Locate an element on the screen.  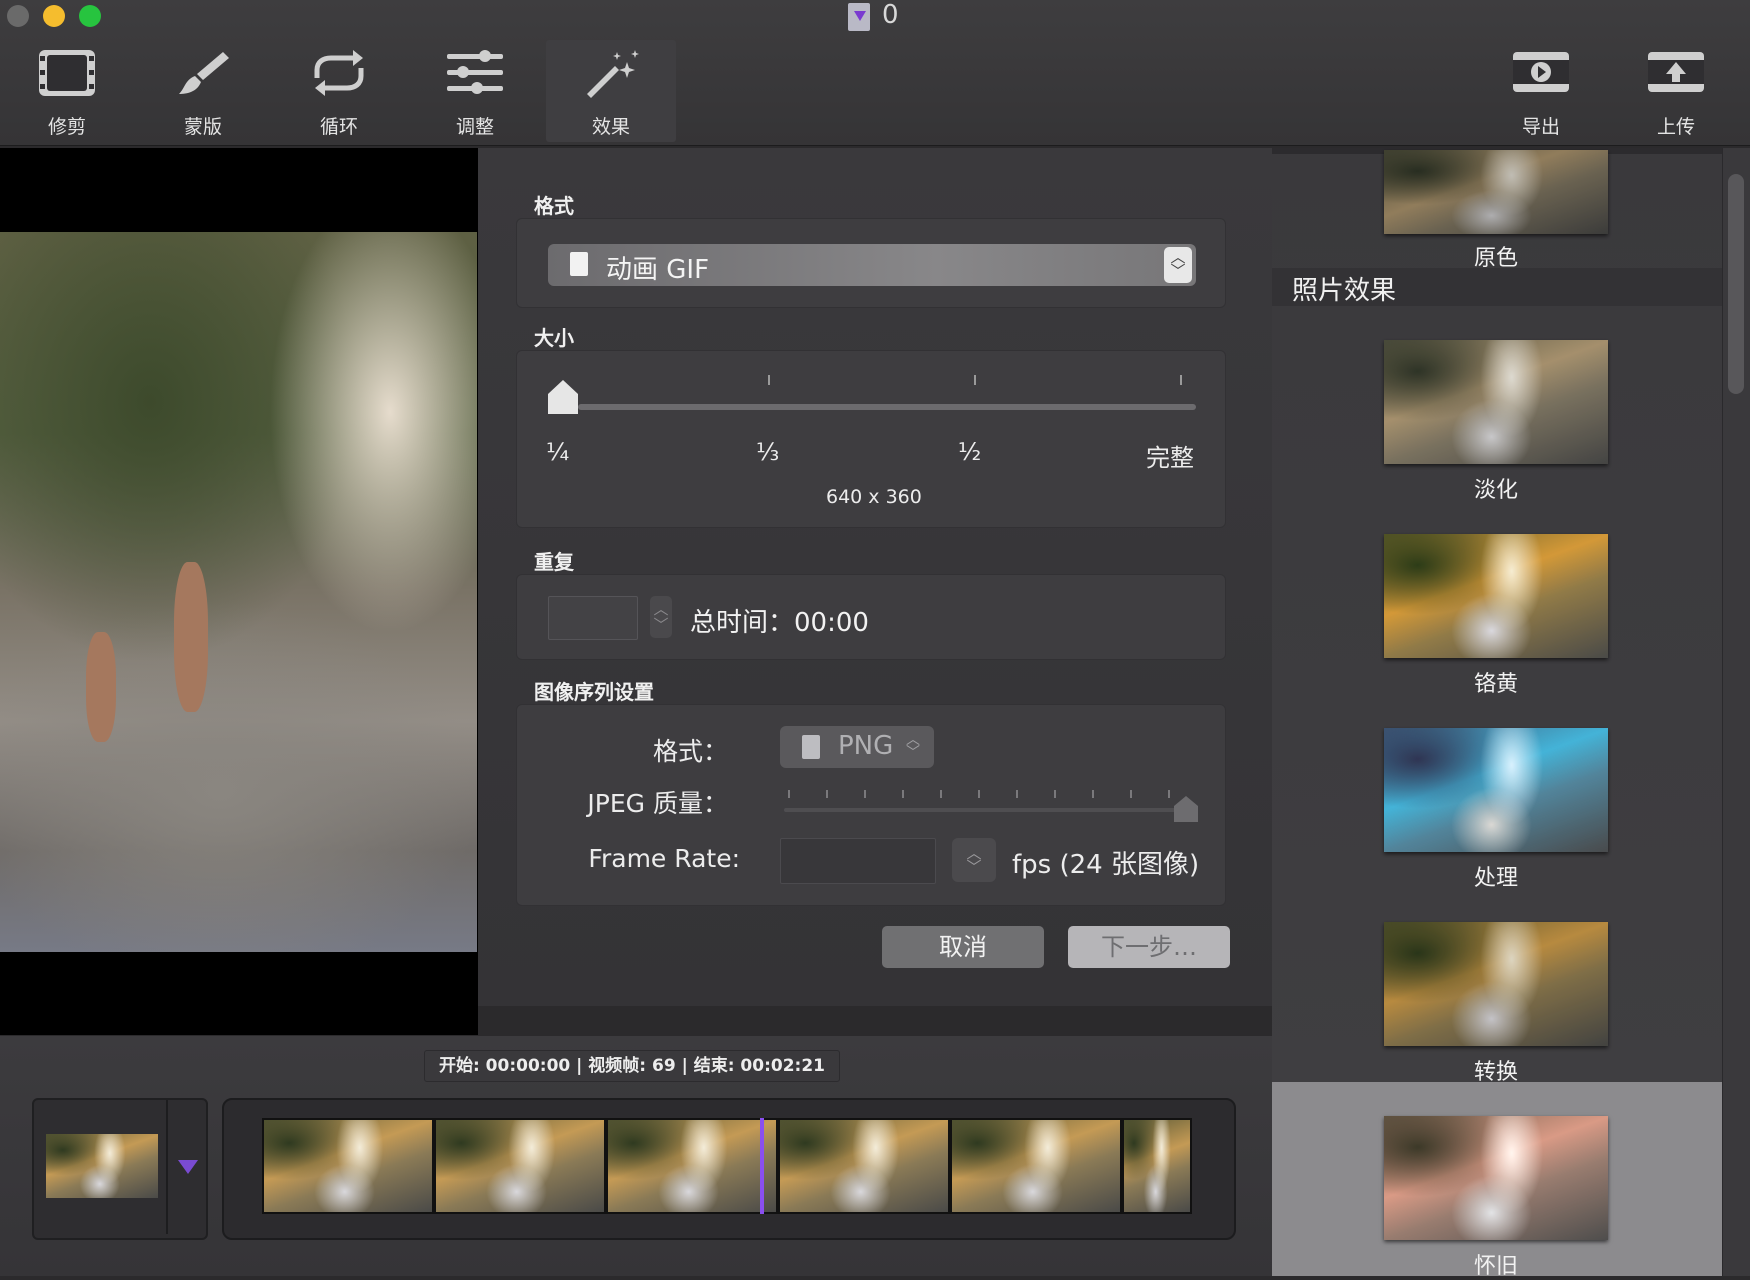
upload-button: 上传 is located at coordinates (1676, 91).